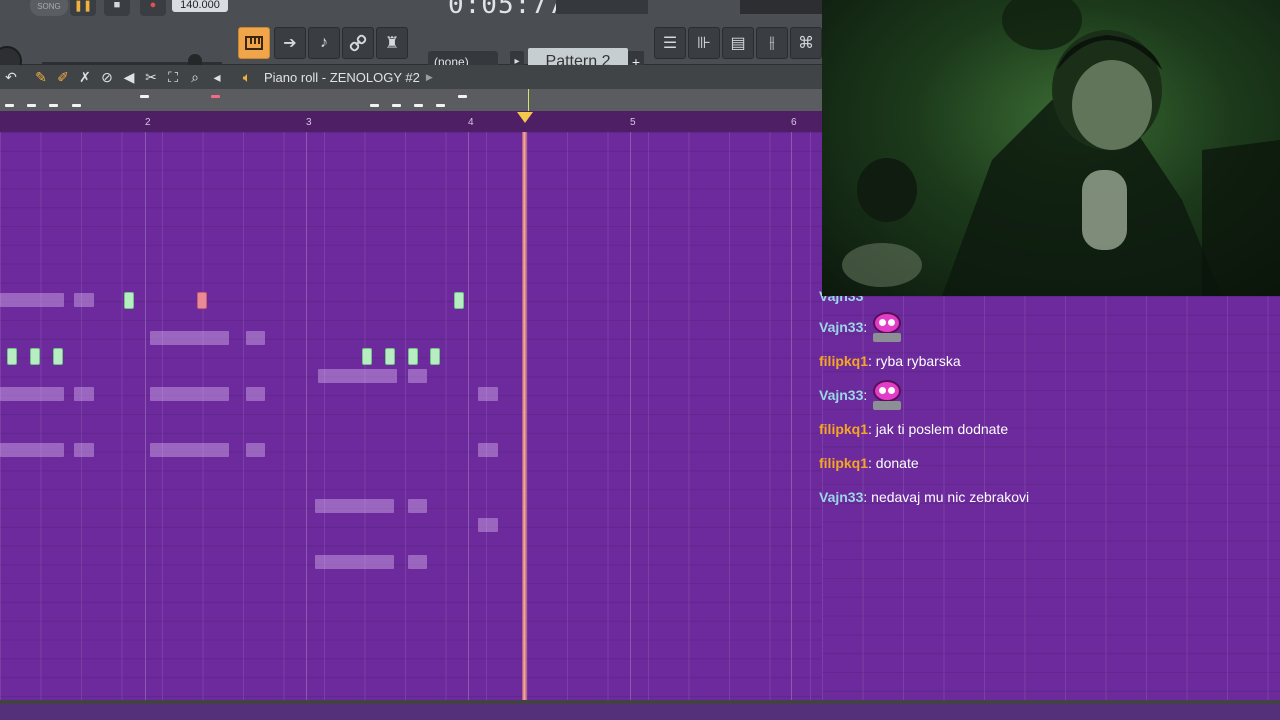 The width and height of the screenshot is (1280, 720). Describe the element at coordinates (151, 77) in the screenshot. I see `slice-tool-icon: ✂` at that location.